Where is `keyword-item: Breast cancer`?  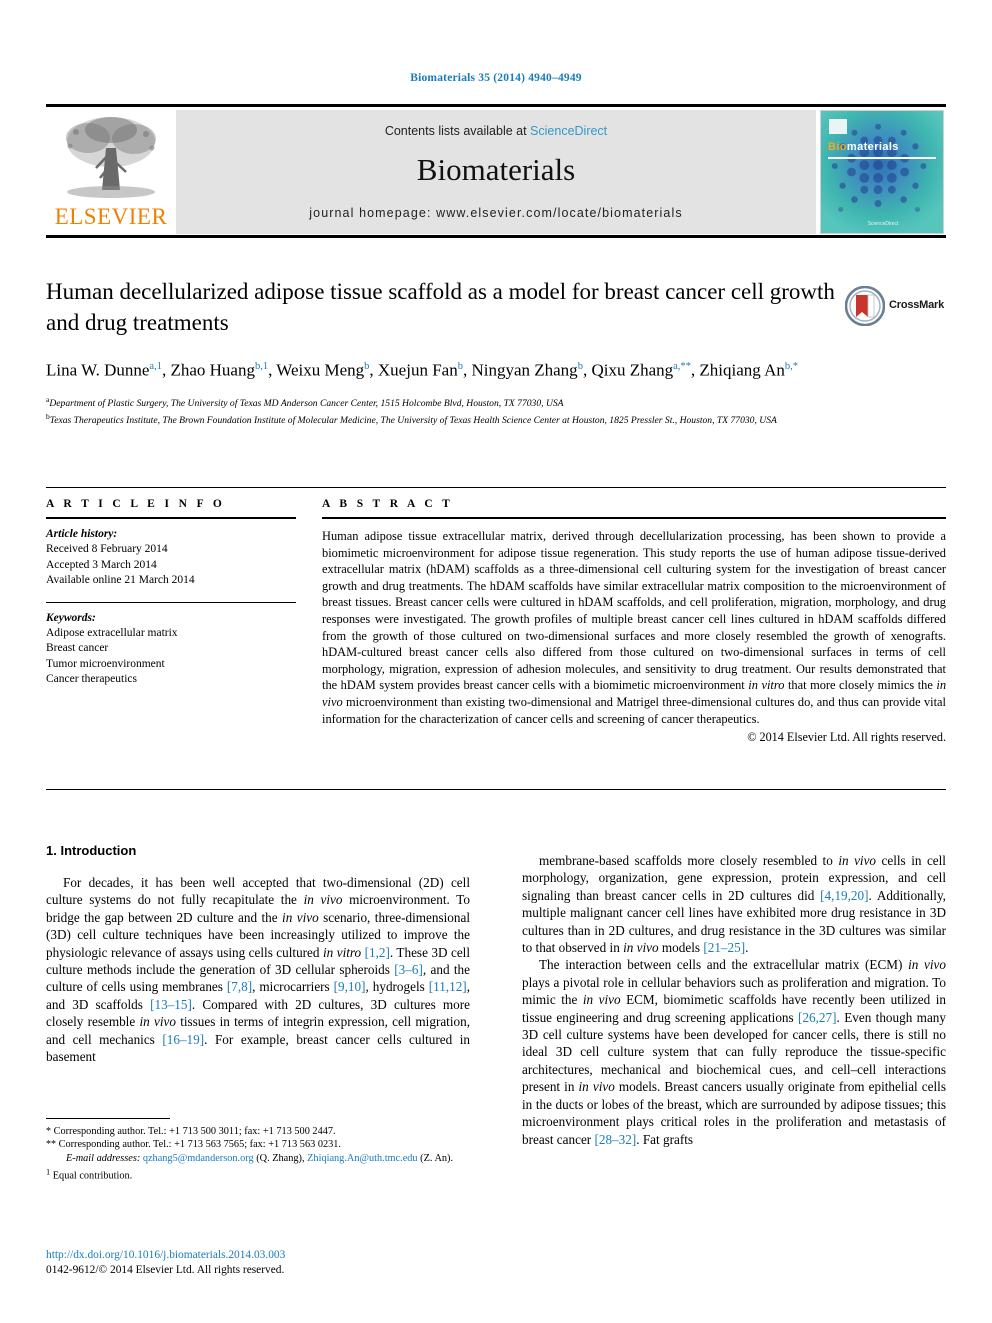 keyword-item: Breast cancer is located at coordinates (77, 648).